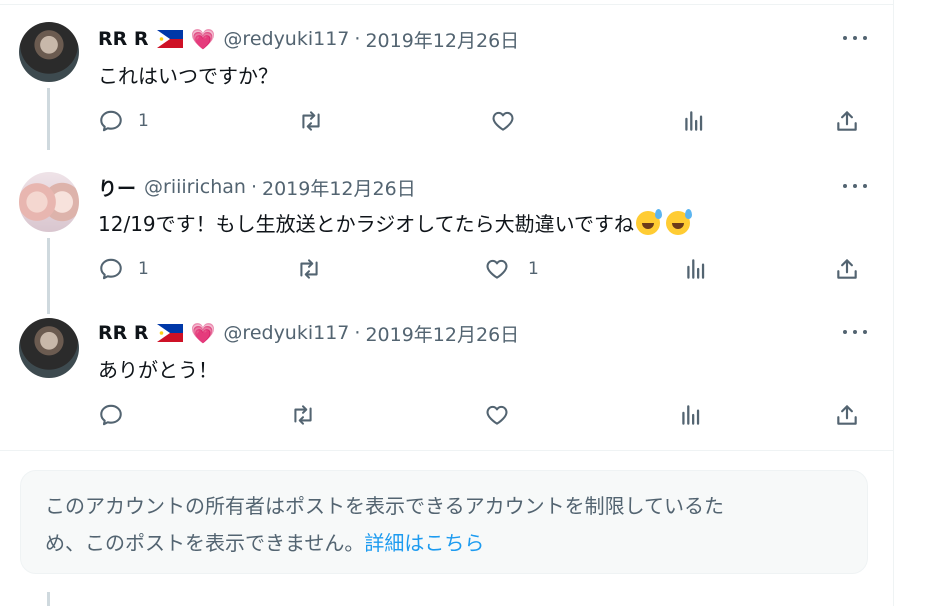 The height and width of the screenshot is (606, 936). I want to click on tweet-text: 12/19です！もし生放送とかラジオしてたら大勘違いですね, so click(395, 222).